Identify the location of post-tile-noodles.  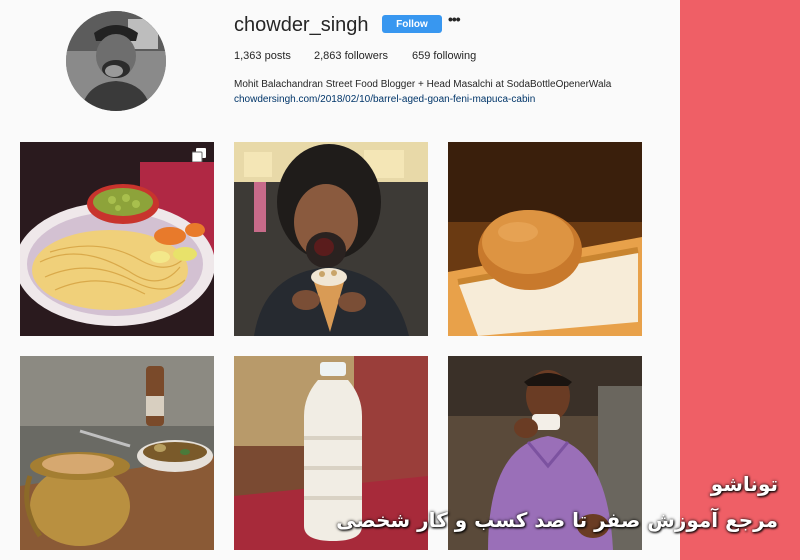
(117, 239).